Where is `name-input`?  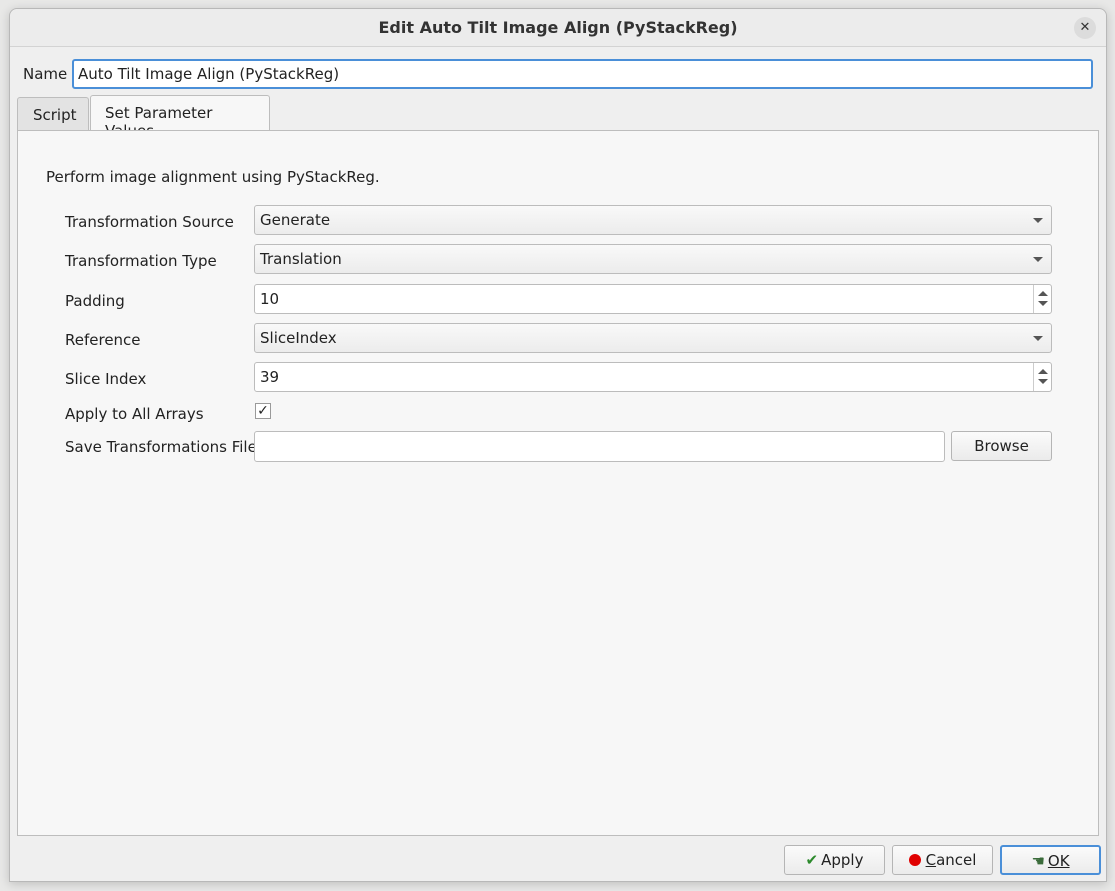
name-input is located at coordinates (582, 74).